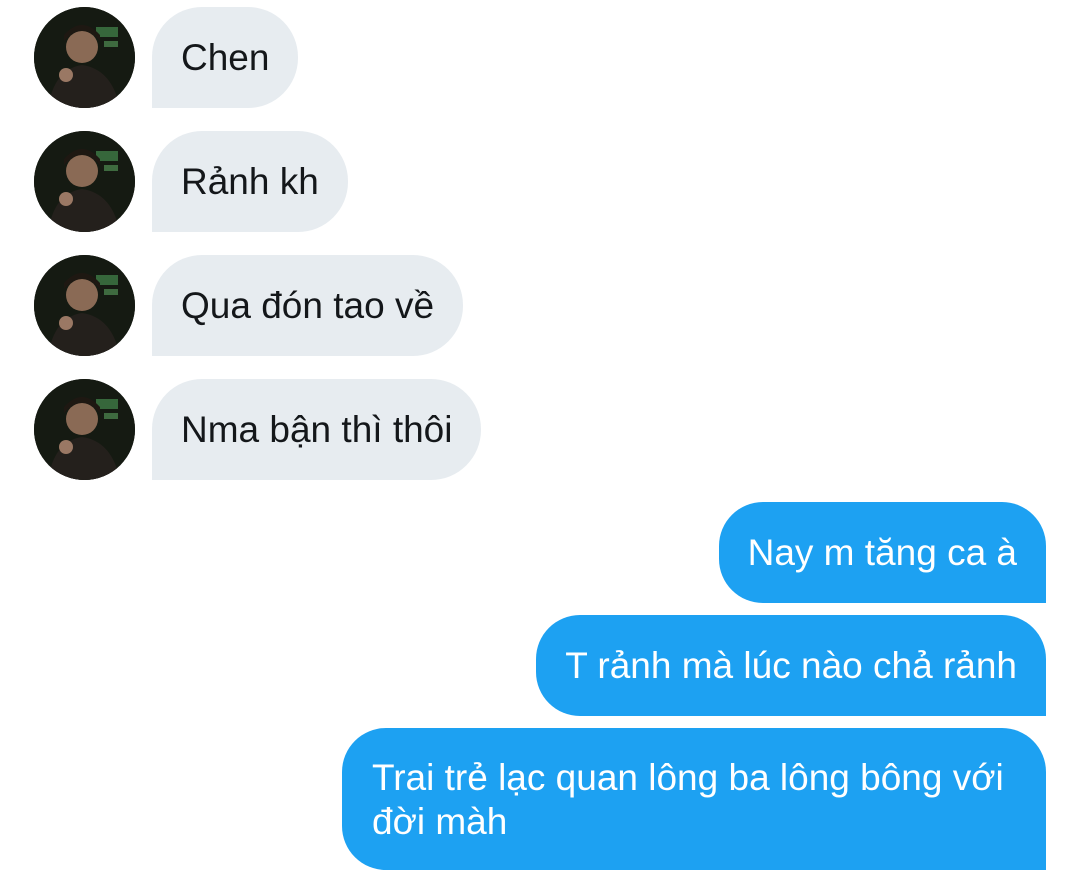 This screenshot has height=894, width=1080. I want to click on incoming-message-bubble: Chen, so click(225, 57).